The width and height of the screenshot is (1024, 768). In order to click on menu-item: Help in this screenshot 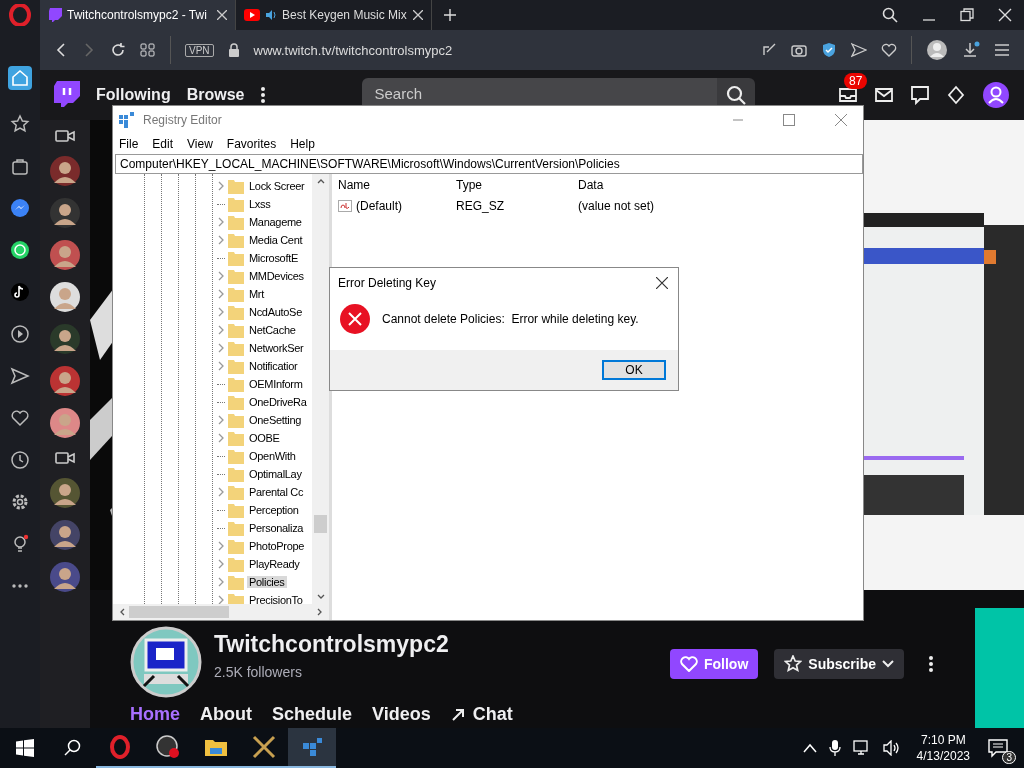, I will do `click(302, 144)`.